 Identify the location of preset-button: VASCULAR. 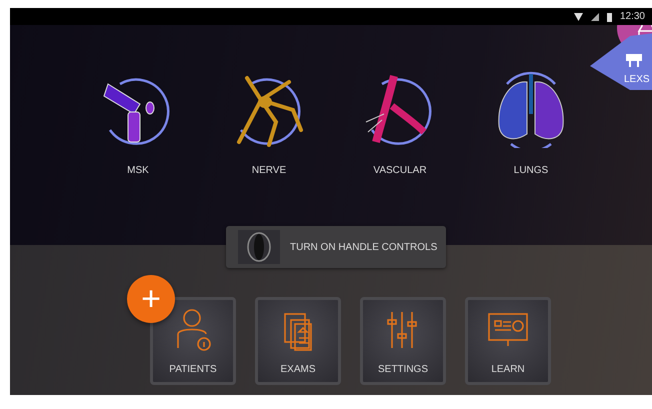
(400, 124).